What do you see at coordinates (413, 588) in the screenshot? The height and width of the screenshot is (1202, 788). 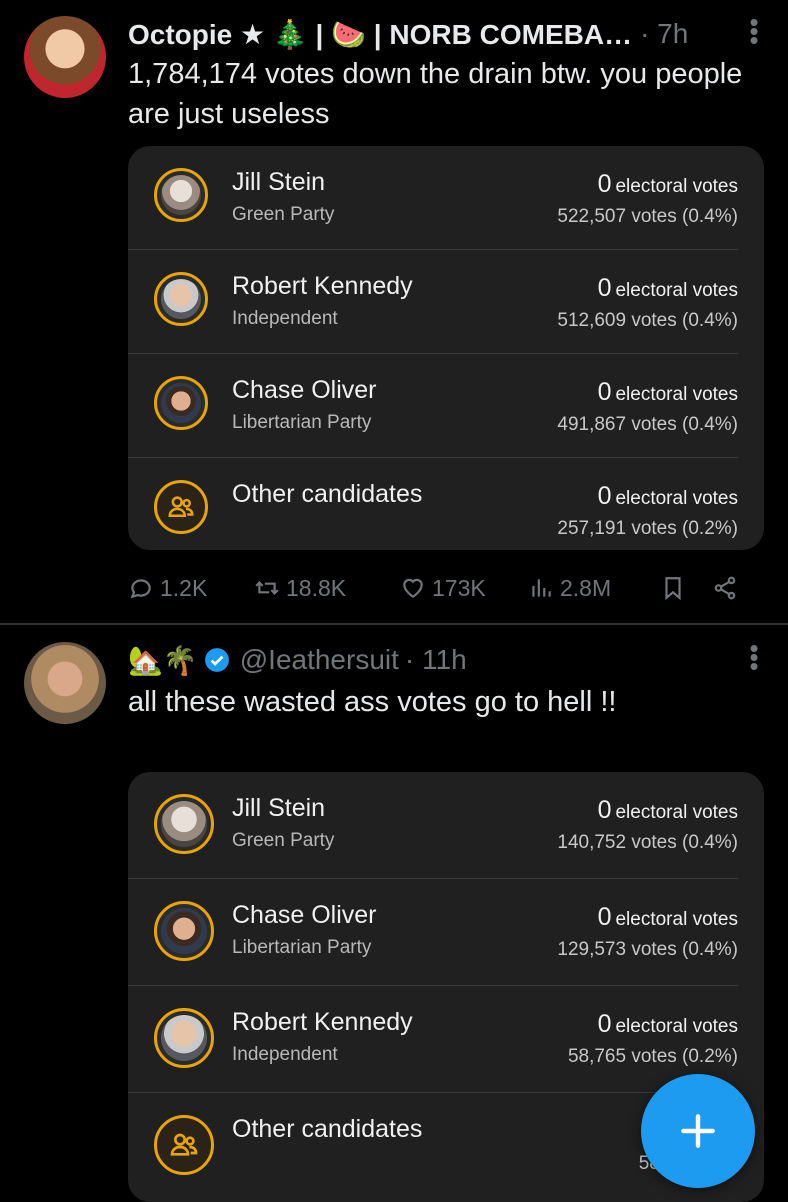 I see `heart-icon` at bounding box center [413, 588].